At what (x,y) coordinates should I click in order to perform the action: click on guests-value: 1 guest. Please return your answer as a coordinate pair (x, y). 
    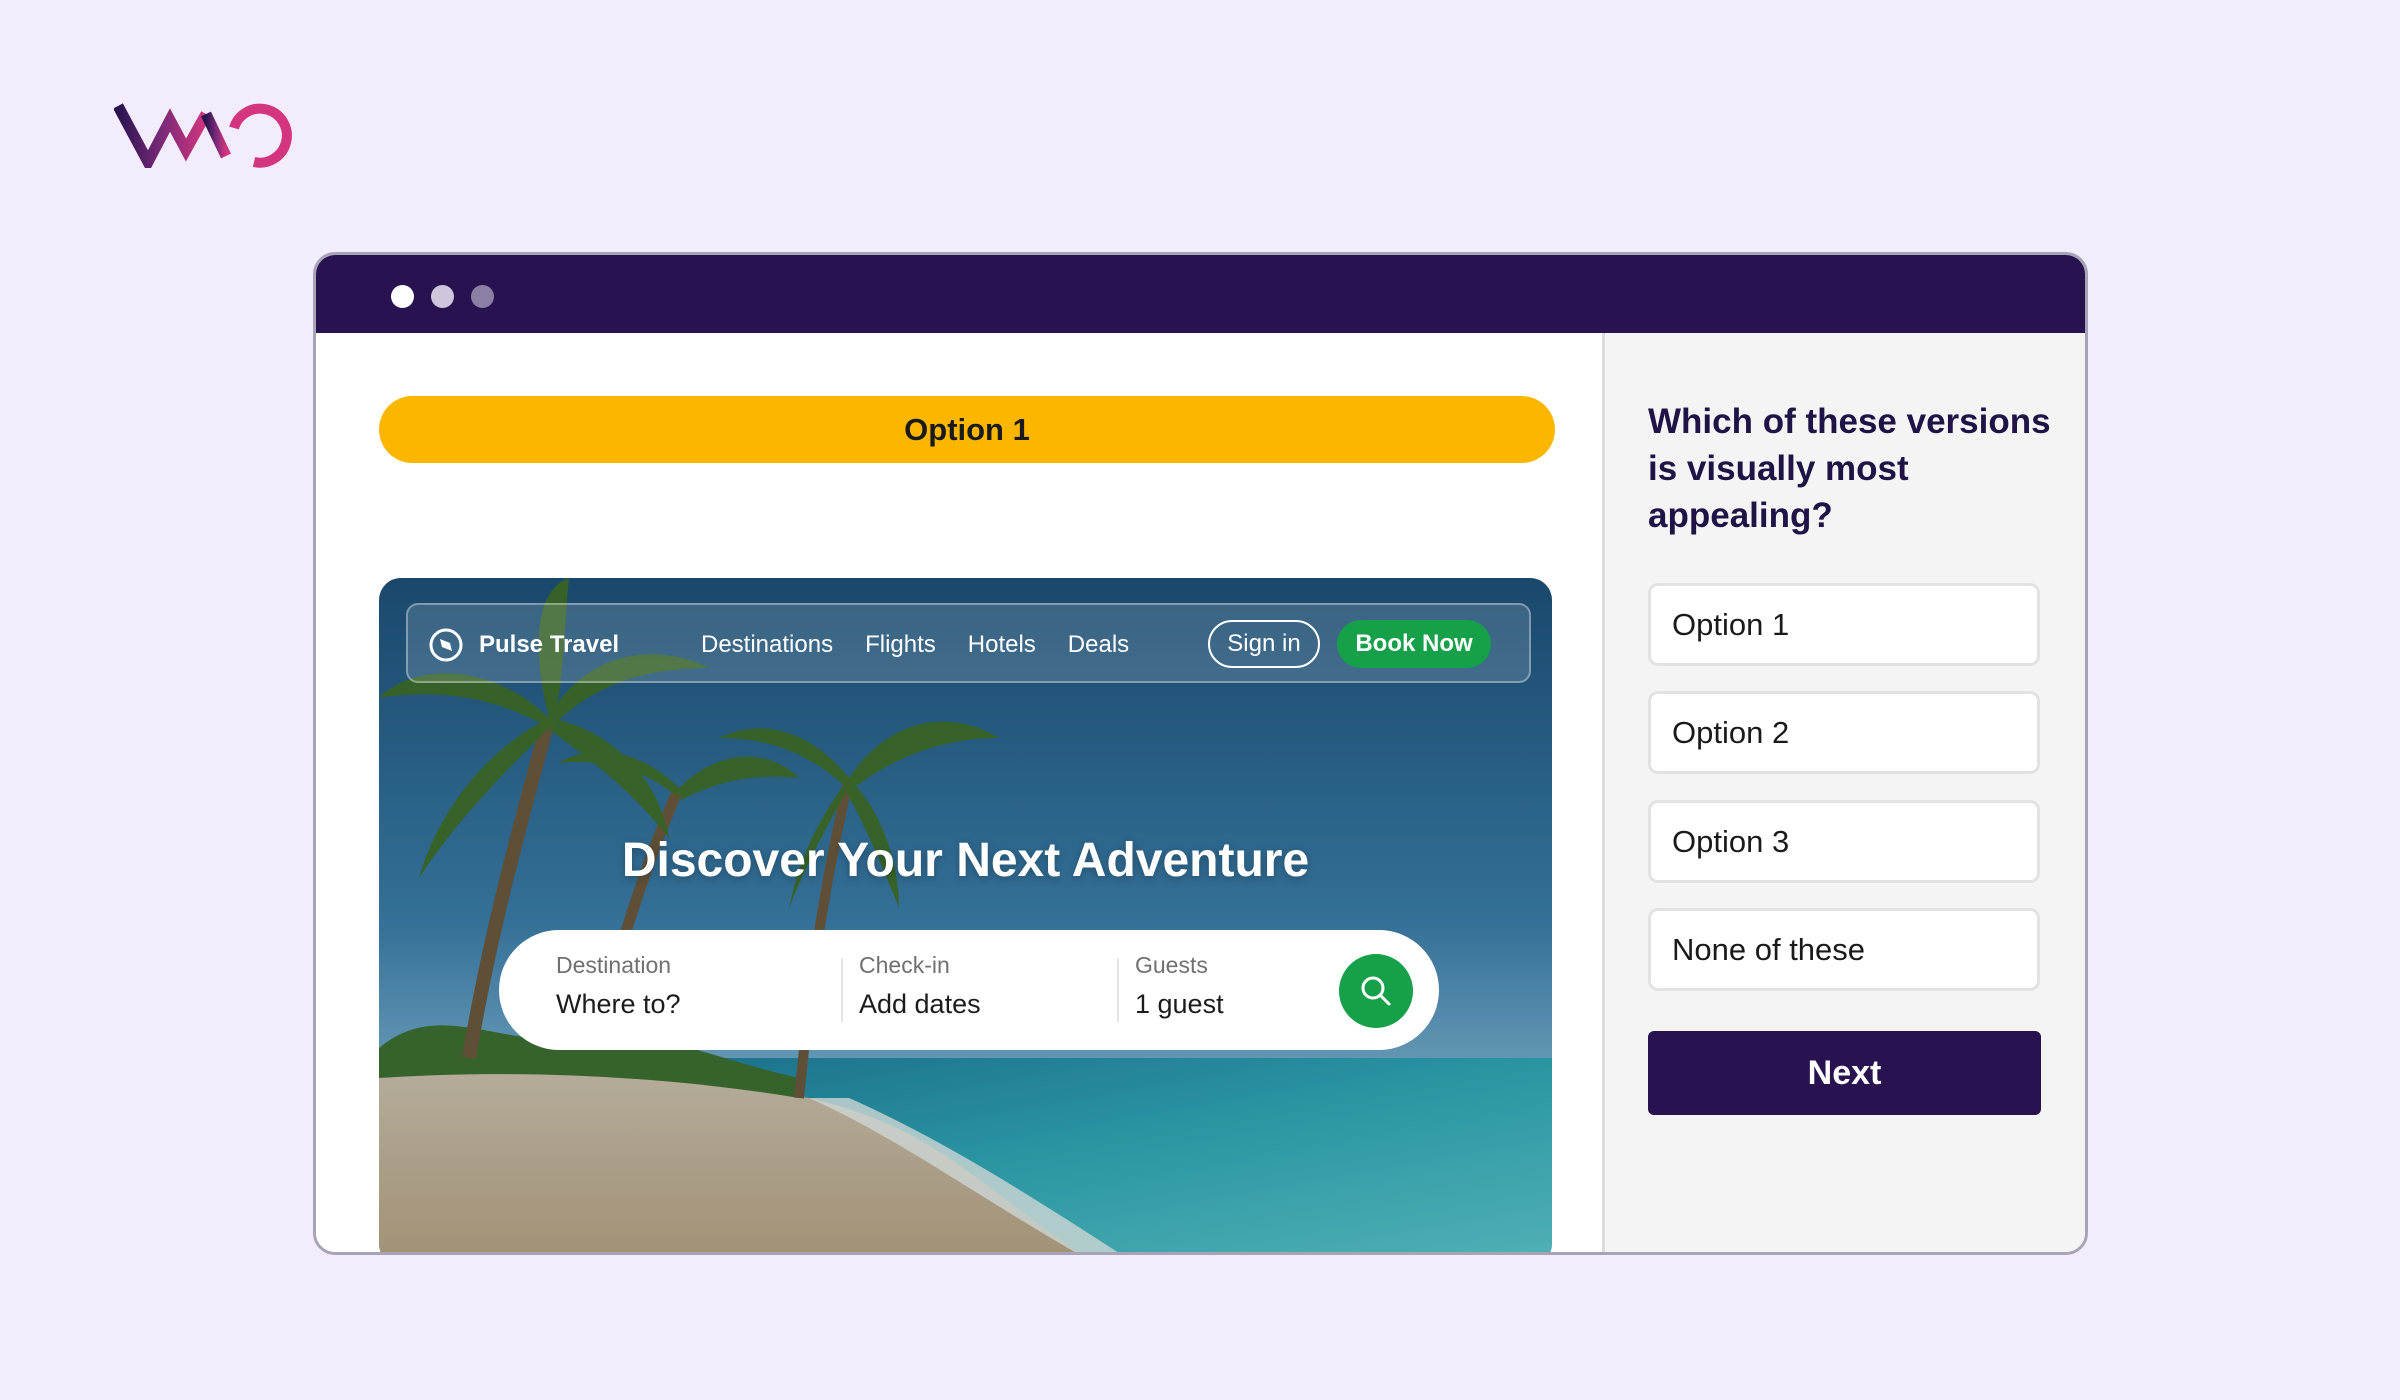
    Looking at the image, I should click on (1179, 1004).